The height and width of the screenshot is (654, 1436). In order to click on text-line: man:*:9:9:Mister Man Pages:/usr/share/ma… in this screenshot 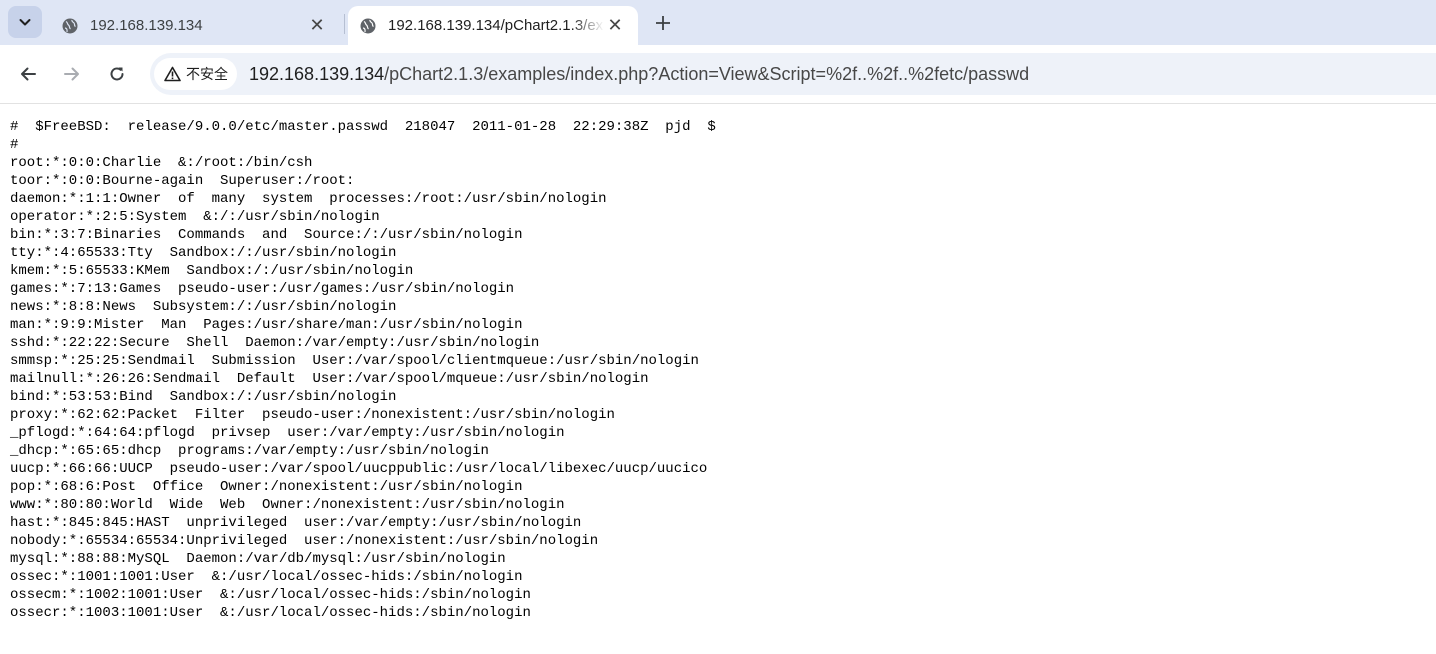, I will do `click(266, 325)`.